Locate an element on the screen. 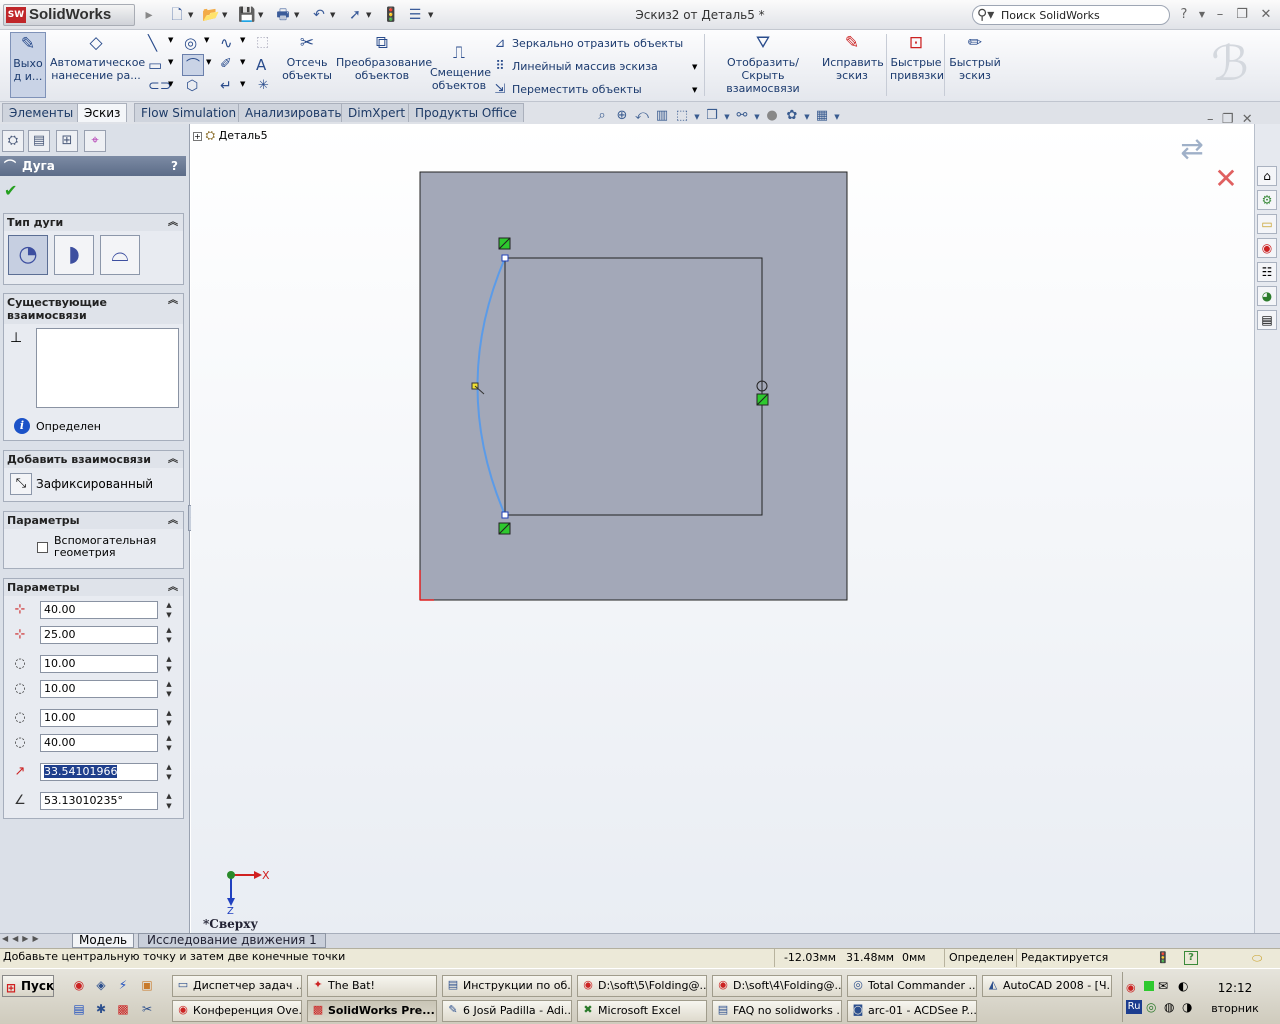 This screenshot has height=1024, width=1280. help-status-icon: ? is located at coordinates (1191, 958).